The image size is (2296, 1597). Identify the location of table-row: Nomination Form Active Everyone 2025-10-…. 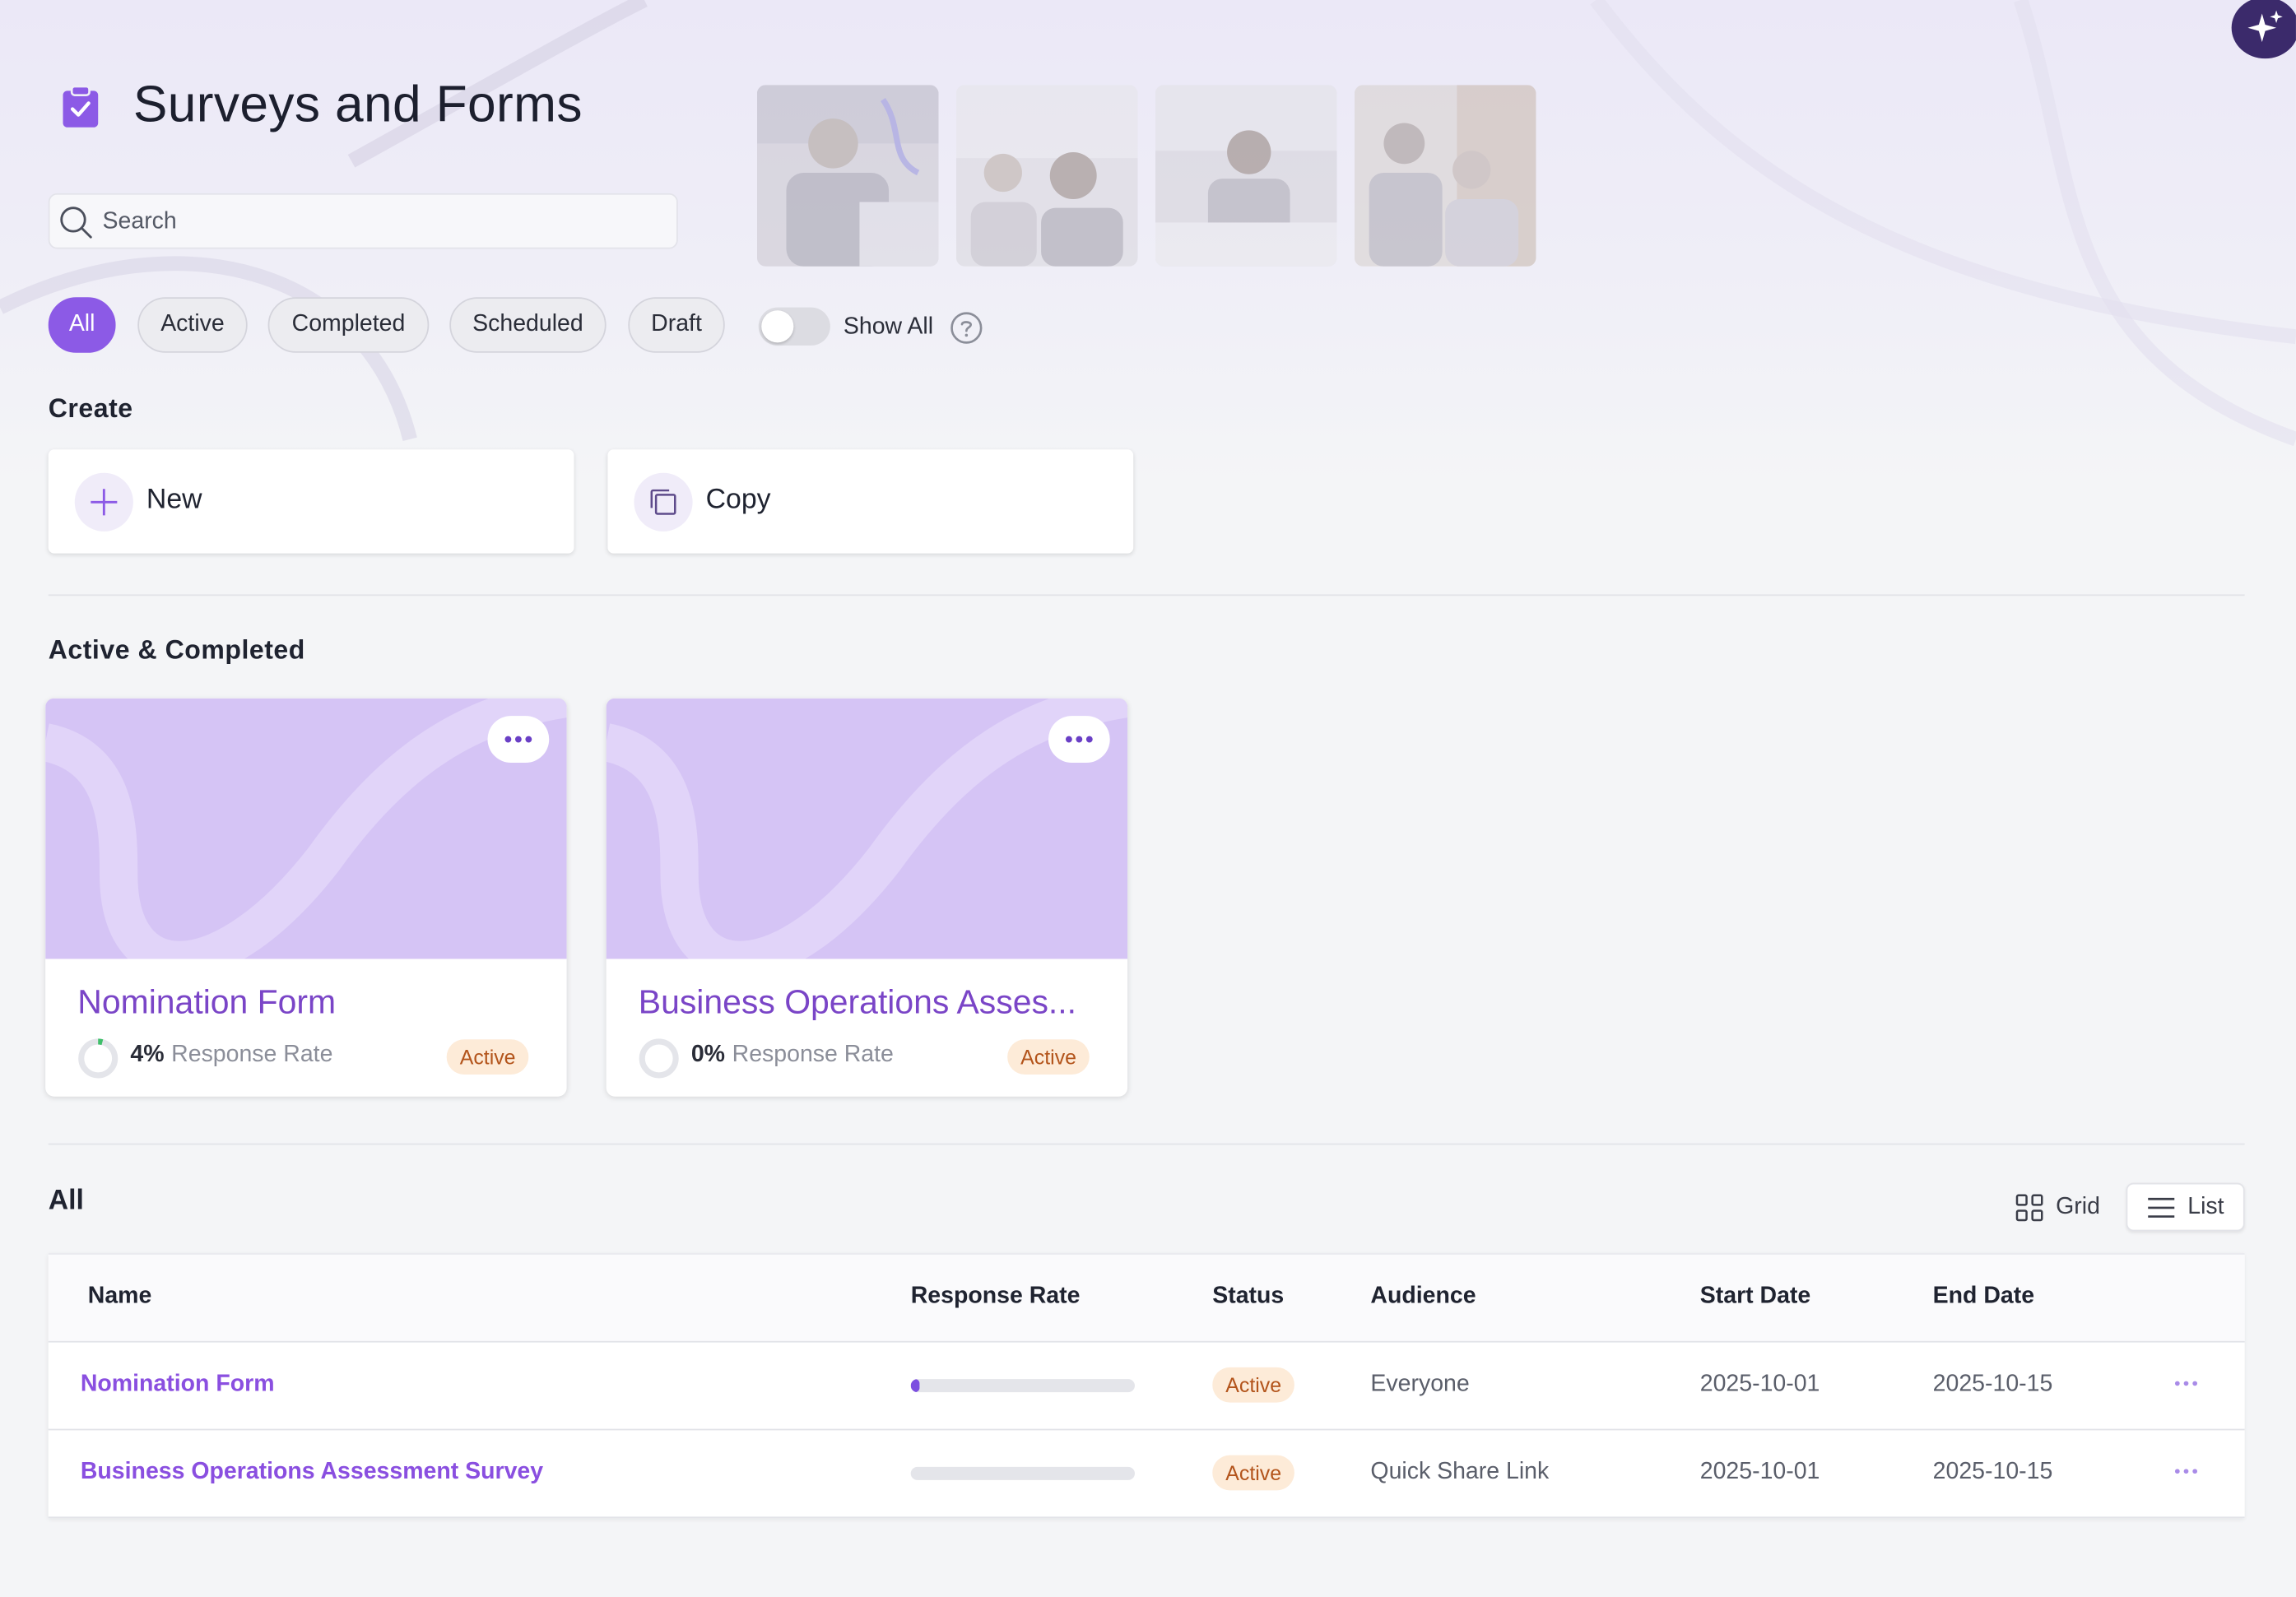
(1146, 1387).